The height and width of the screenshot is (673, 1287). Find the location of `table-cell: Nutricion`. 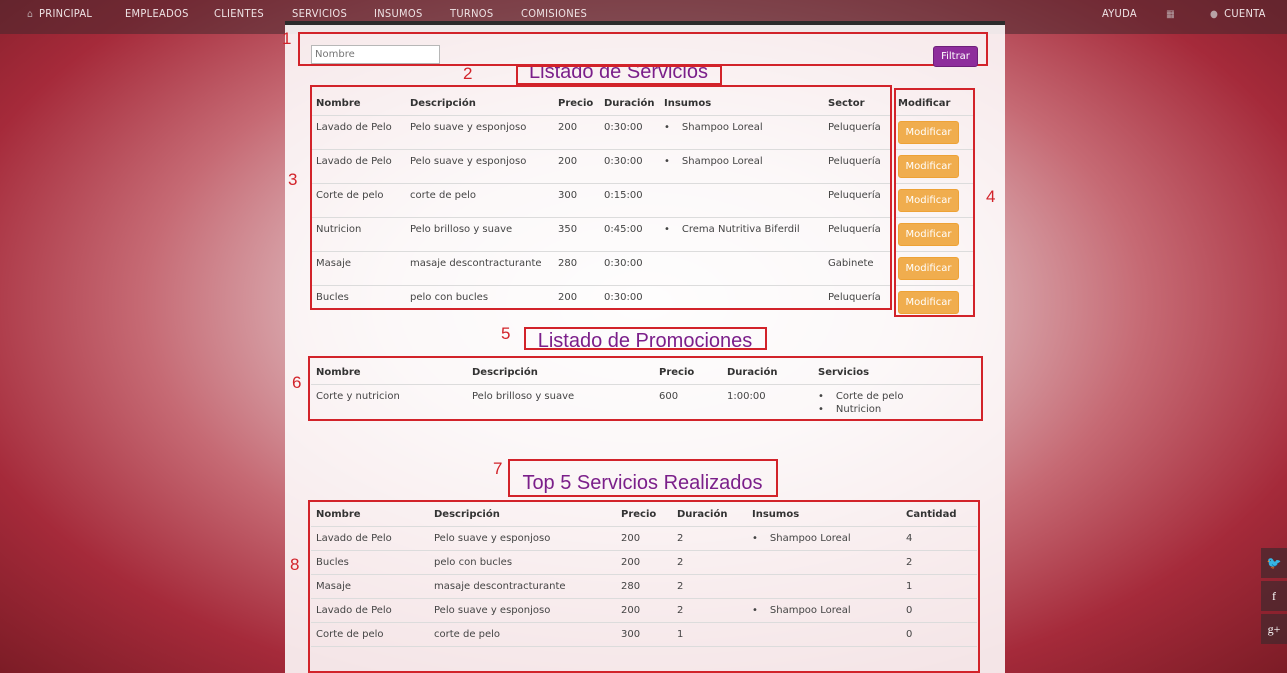

table-cell: Nutricion is located at coordinates (339, 229).